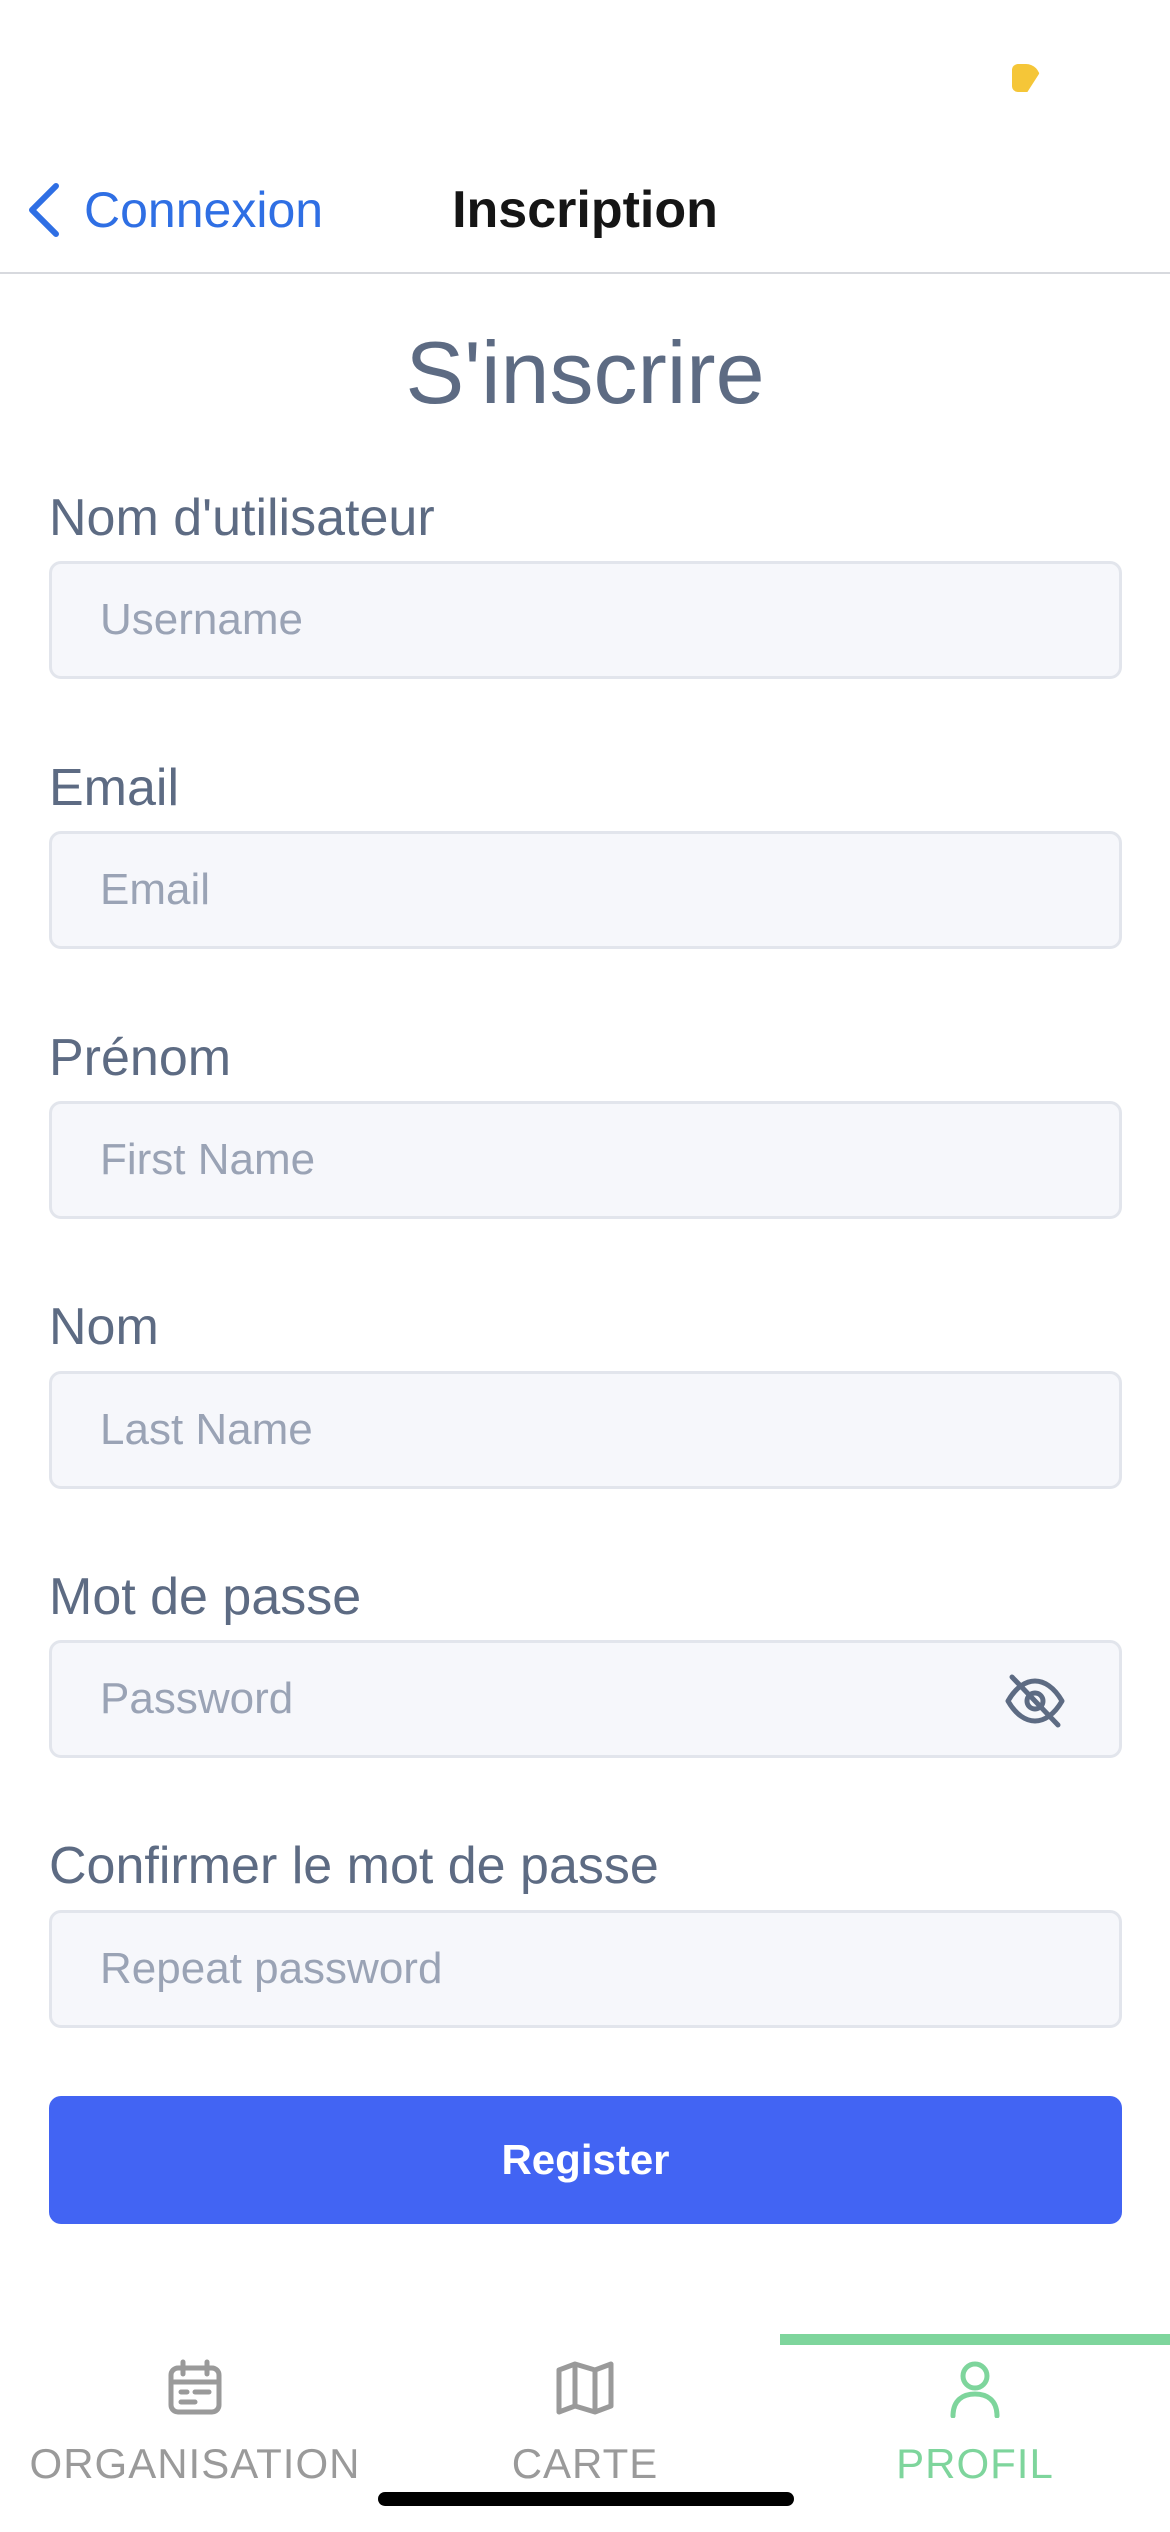 This screenshot has width=1170, height=2532. Describe the element at coordinates (585, 372) in the screenshot. I see `form-title: S'inscrire` at that location.